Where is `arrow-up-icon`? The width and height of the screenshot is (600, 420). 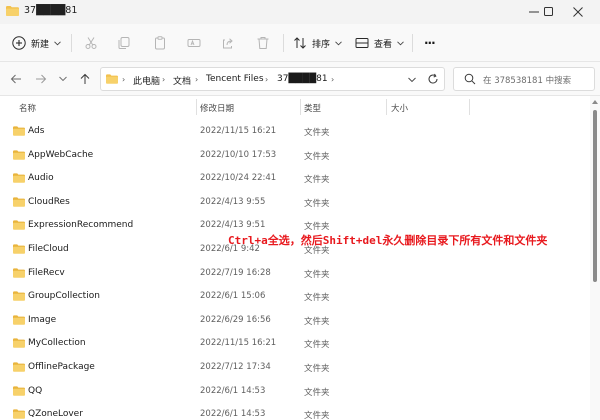
arrow-up-icon is located at coordinates (85, 78).